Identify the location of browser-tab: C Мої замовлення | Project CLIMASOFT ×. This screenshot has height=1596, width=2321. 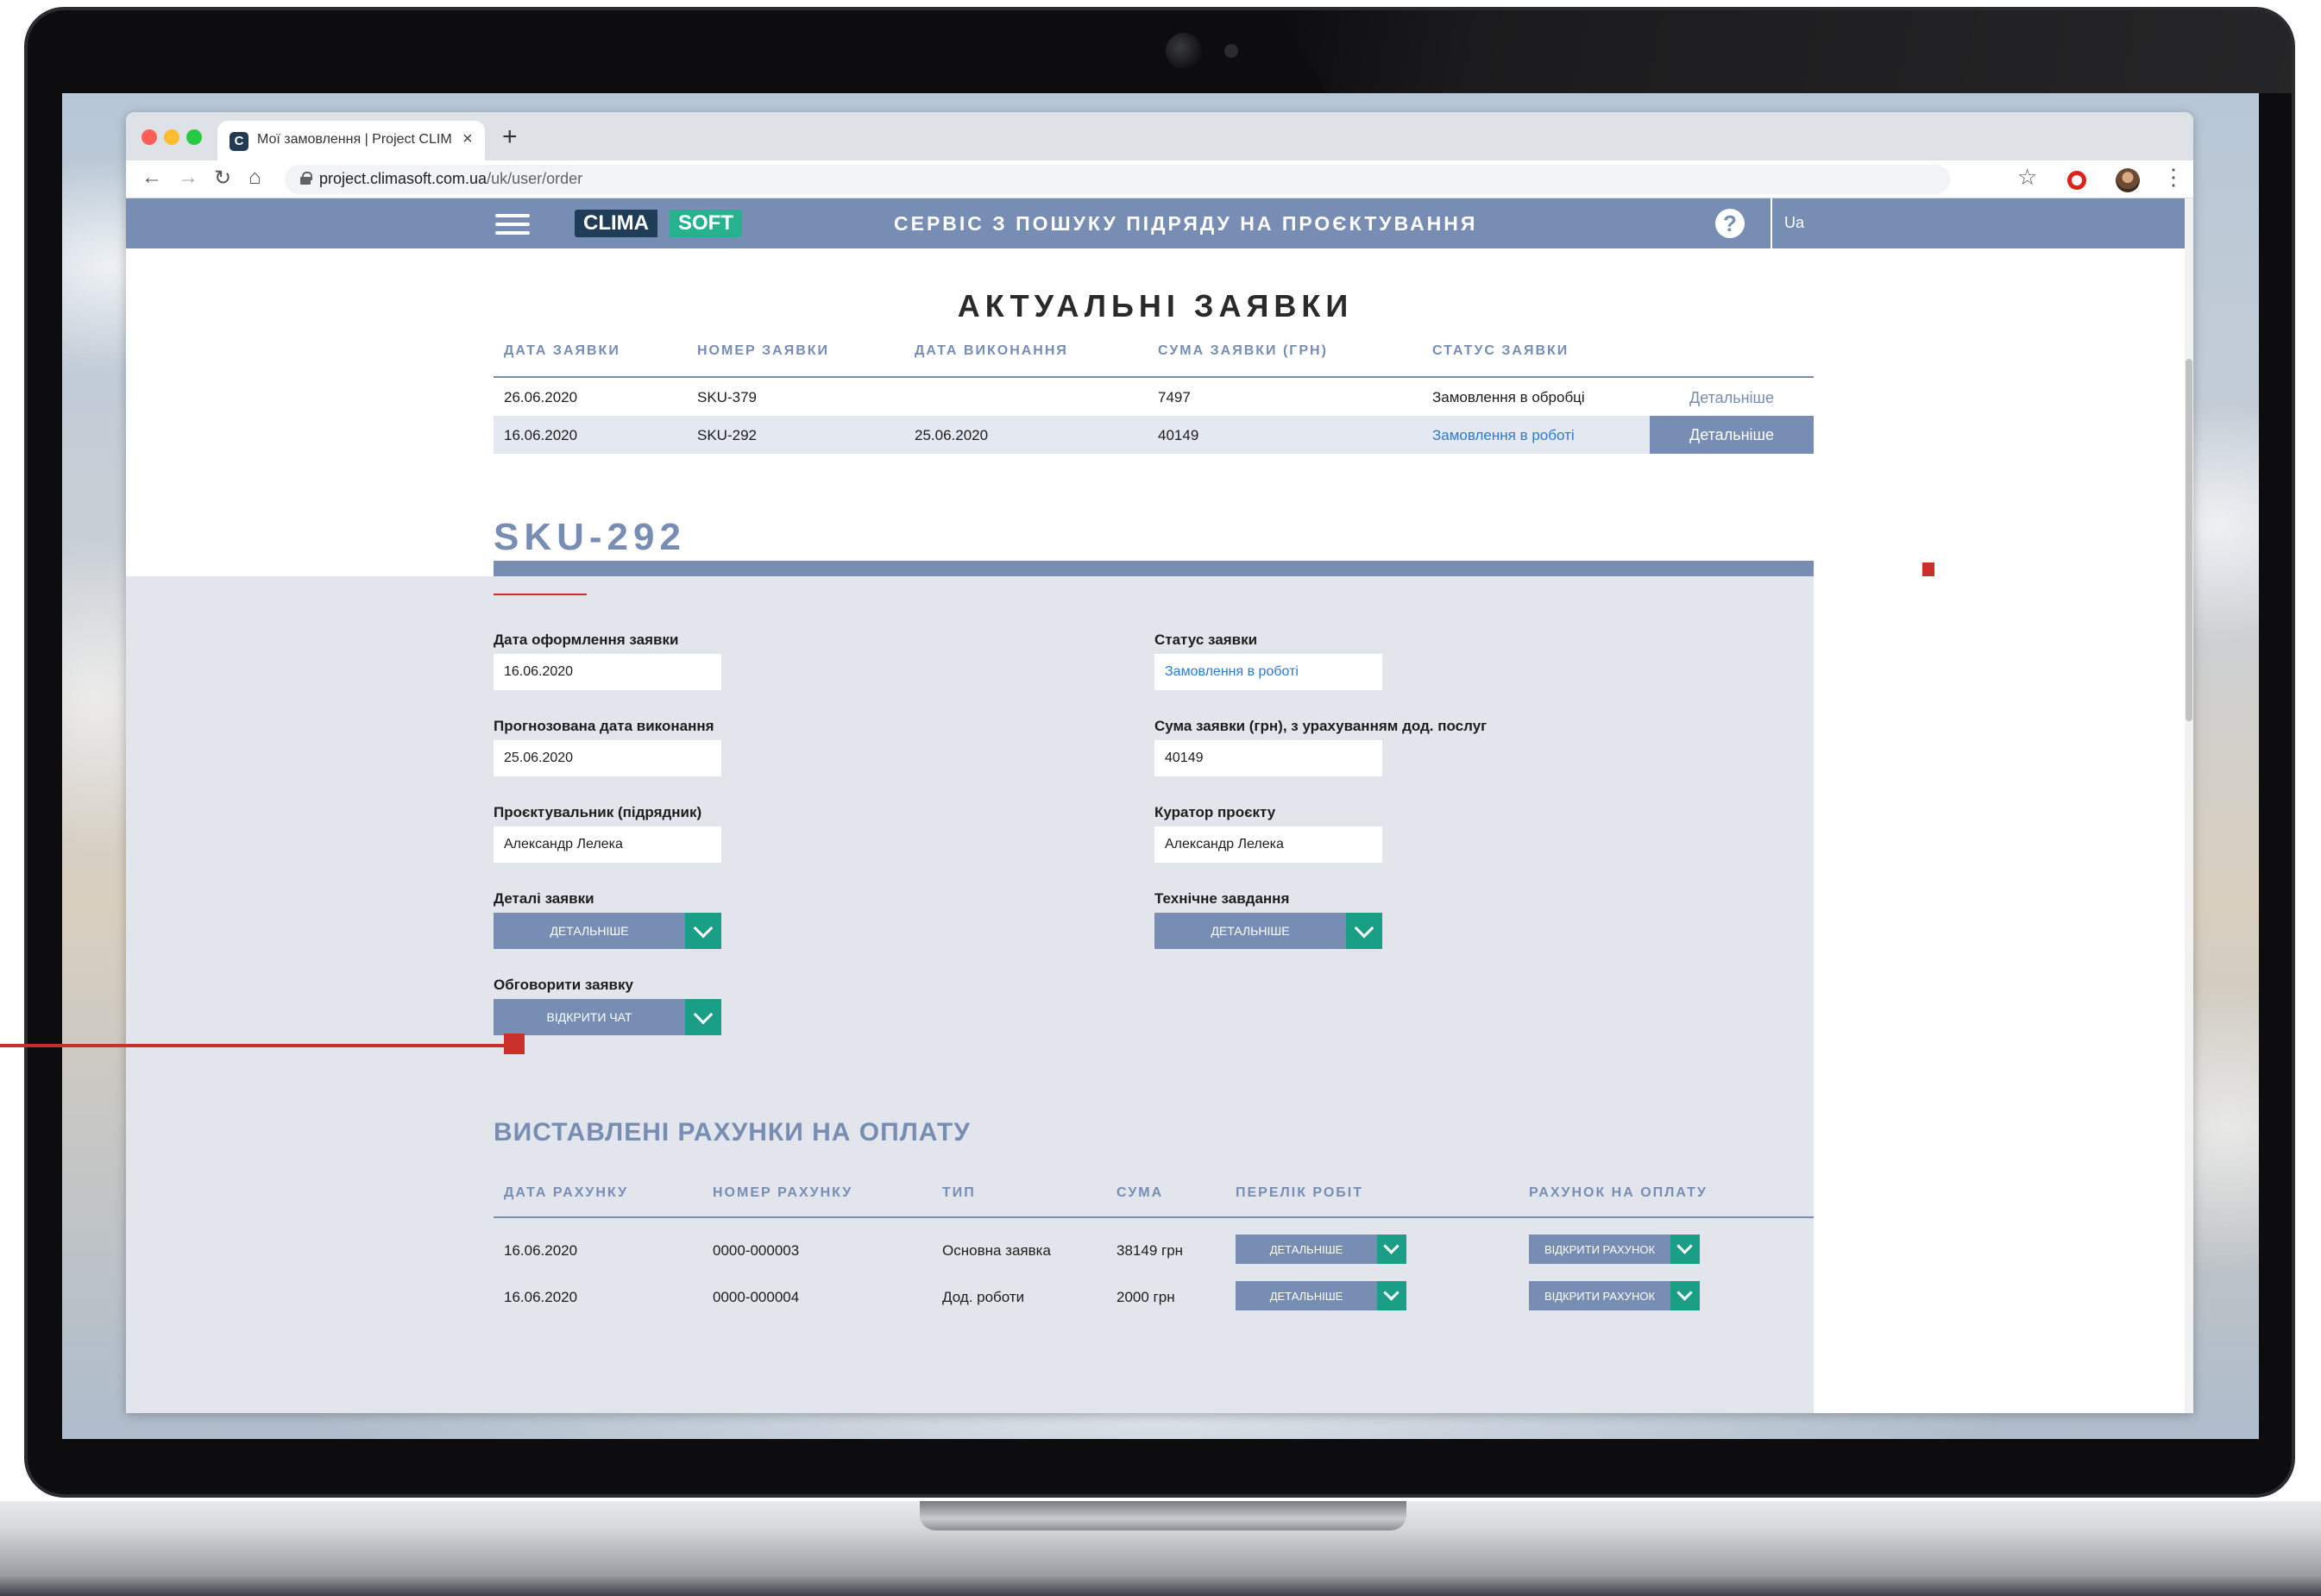
(351, 140).